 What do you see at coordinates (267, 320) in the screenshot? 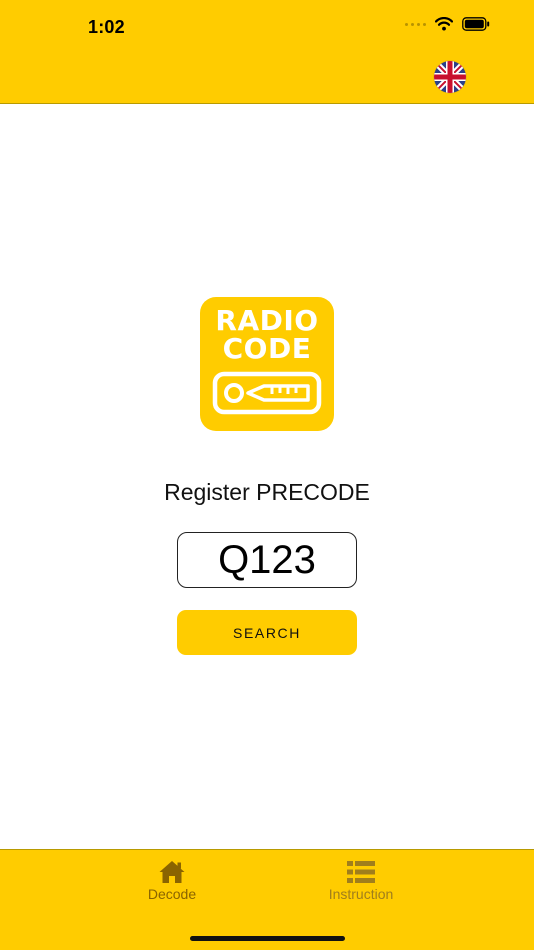
I see `logo-text-line1: RADIO` at bounding box center [267, 320].